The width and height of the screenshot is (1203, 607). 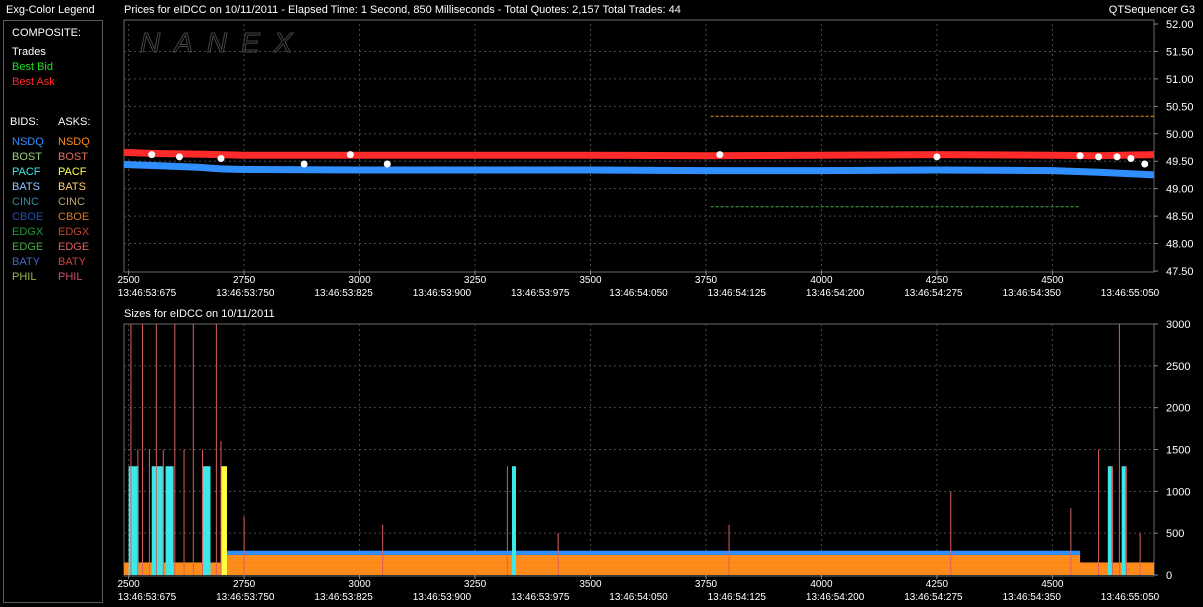 What do you see at coordinates (1180, 52) in the screenshot?
I see `y-tick-label: 51.50` at bounding box center [1180, 52].